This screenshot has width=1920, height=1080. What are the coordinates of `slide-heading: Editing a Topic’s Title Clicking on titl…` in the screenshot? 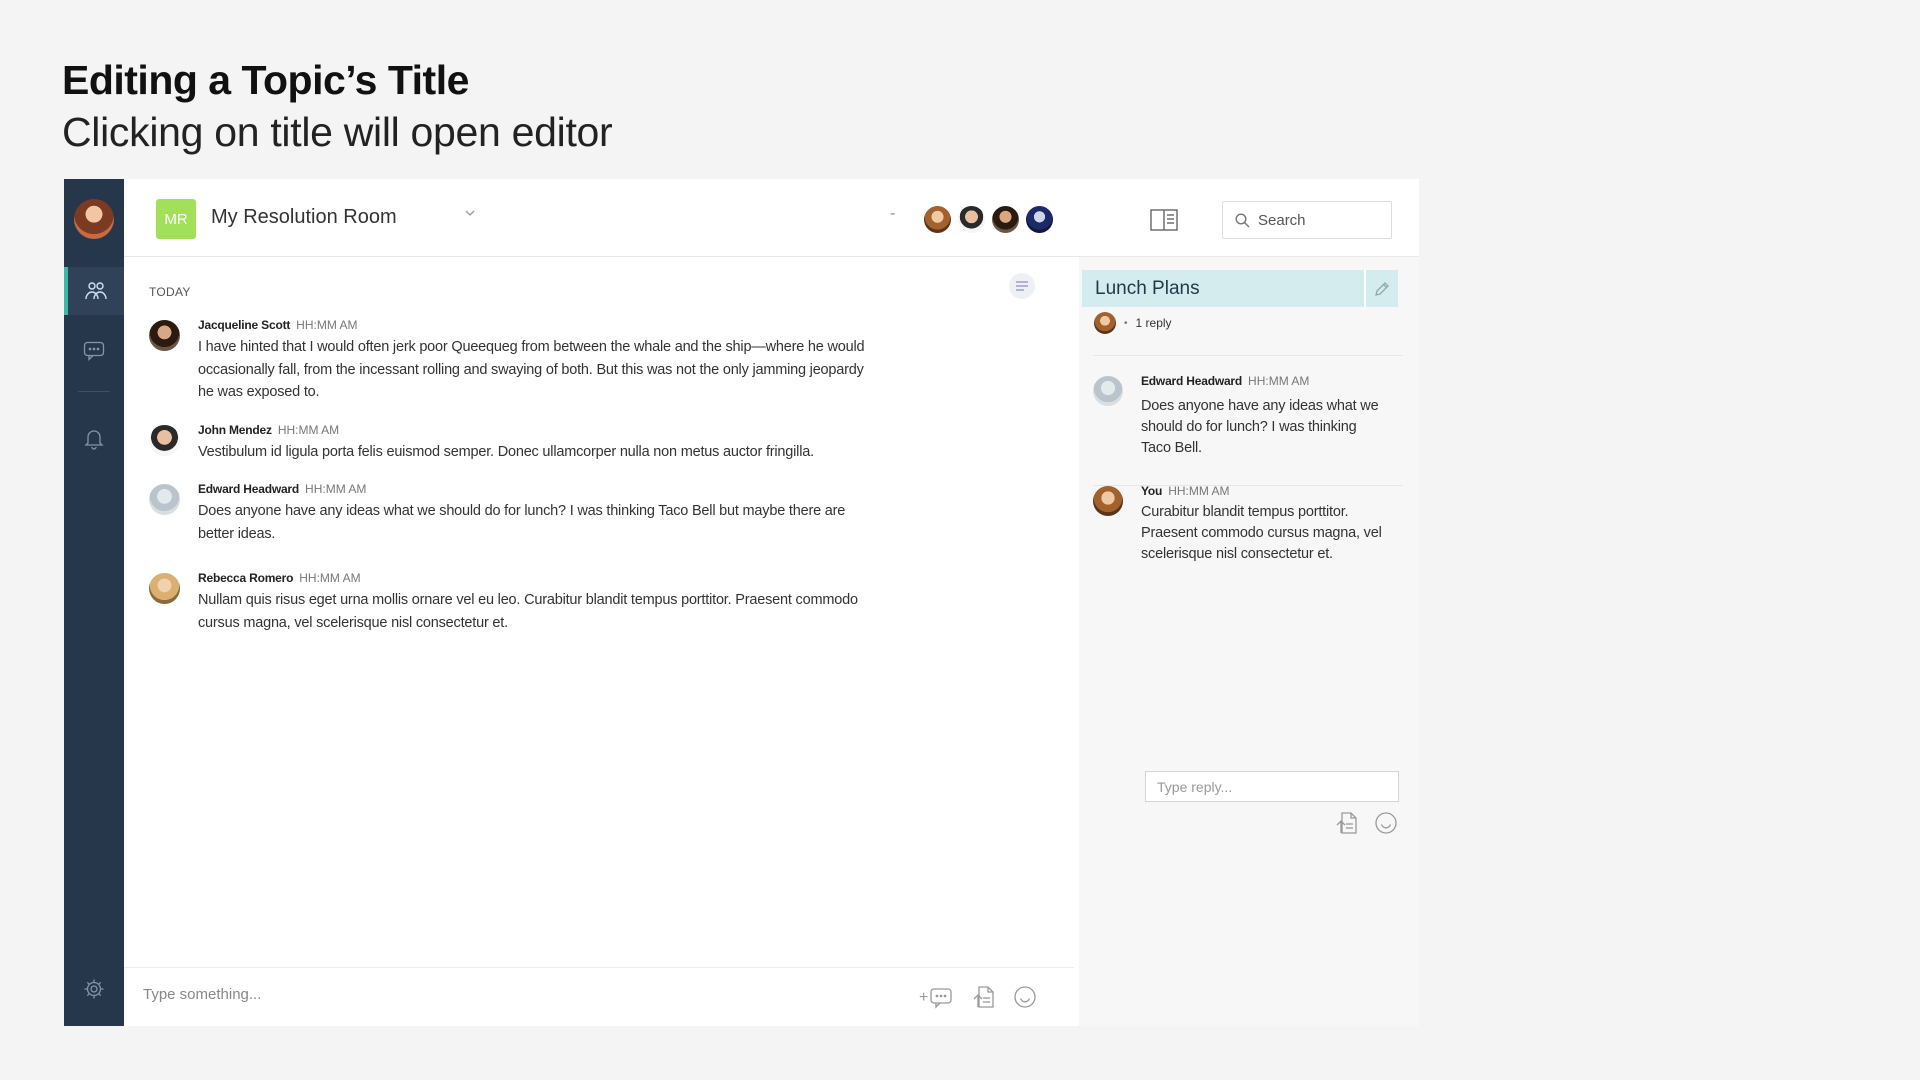 It's located at (337, 106).